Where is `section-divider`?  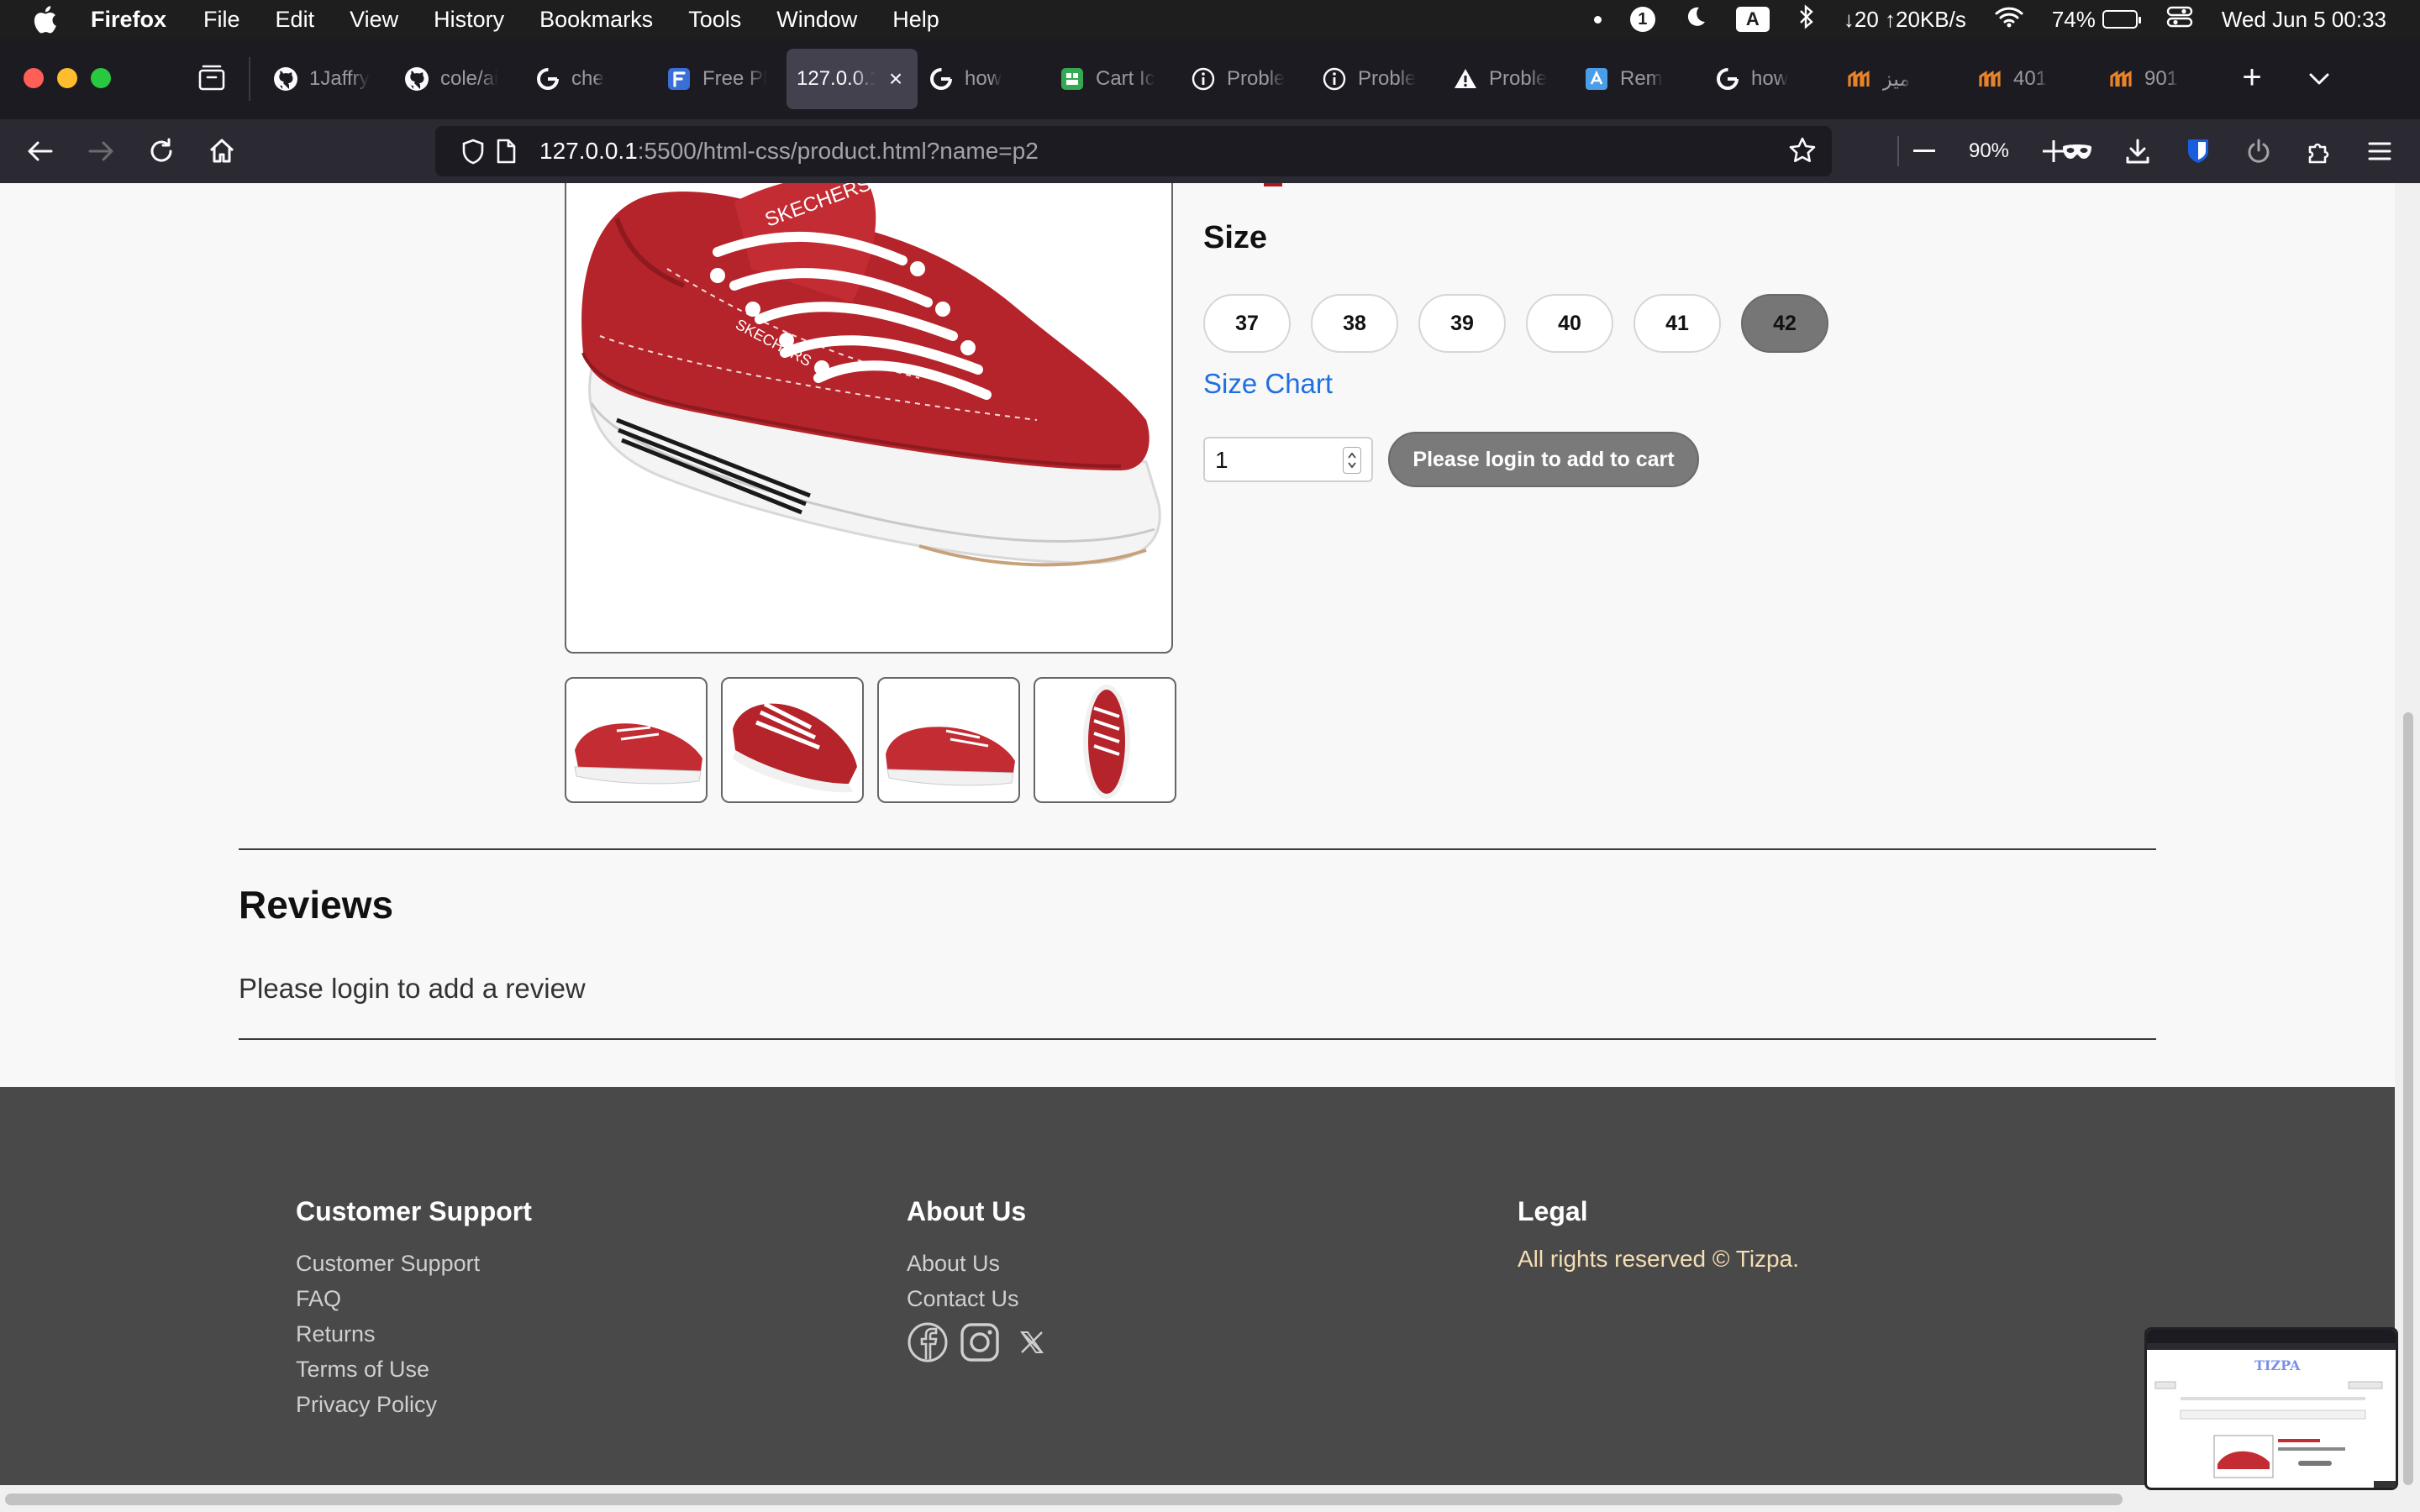 section-divider is located at coordinates (1197, 849).